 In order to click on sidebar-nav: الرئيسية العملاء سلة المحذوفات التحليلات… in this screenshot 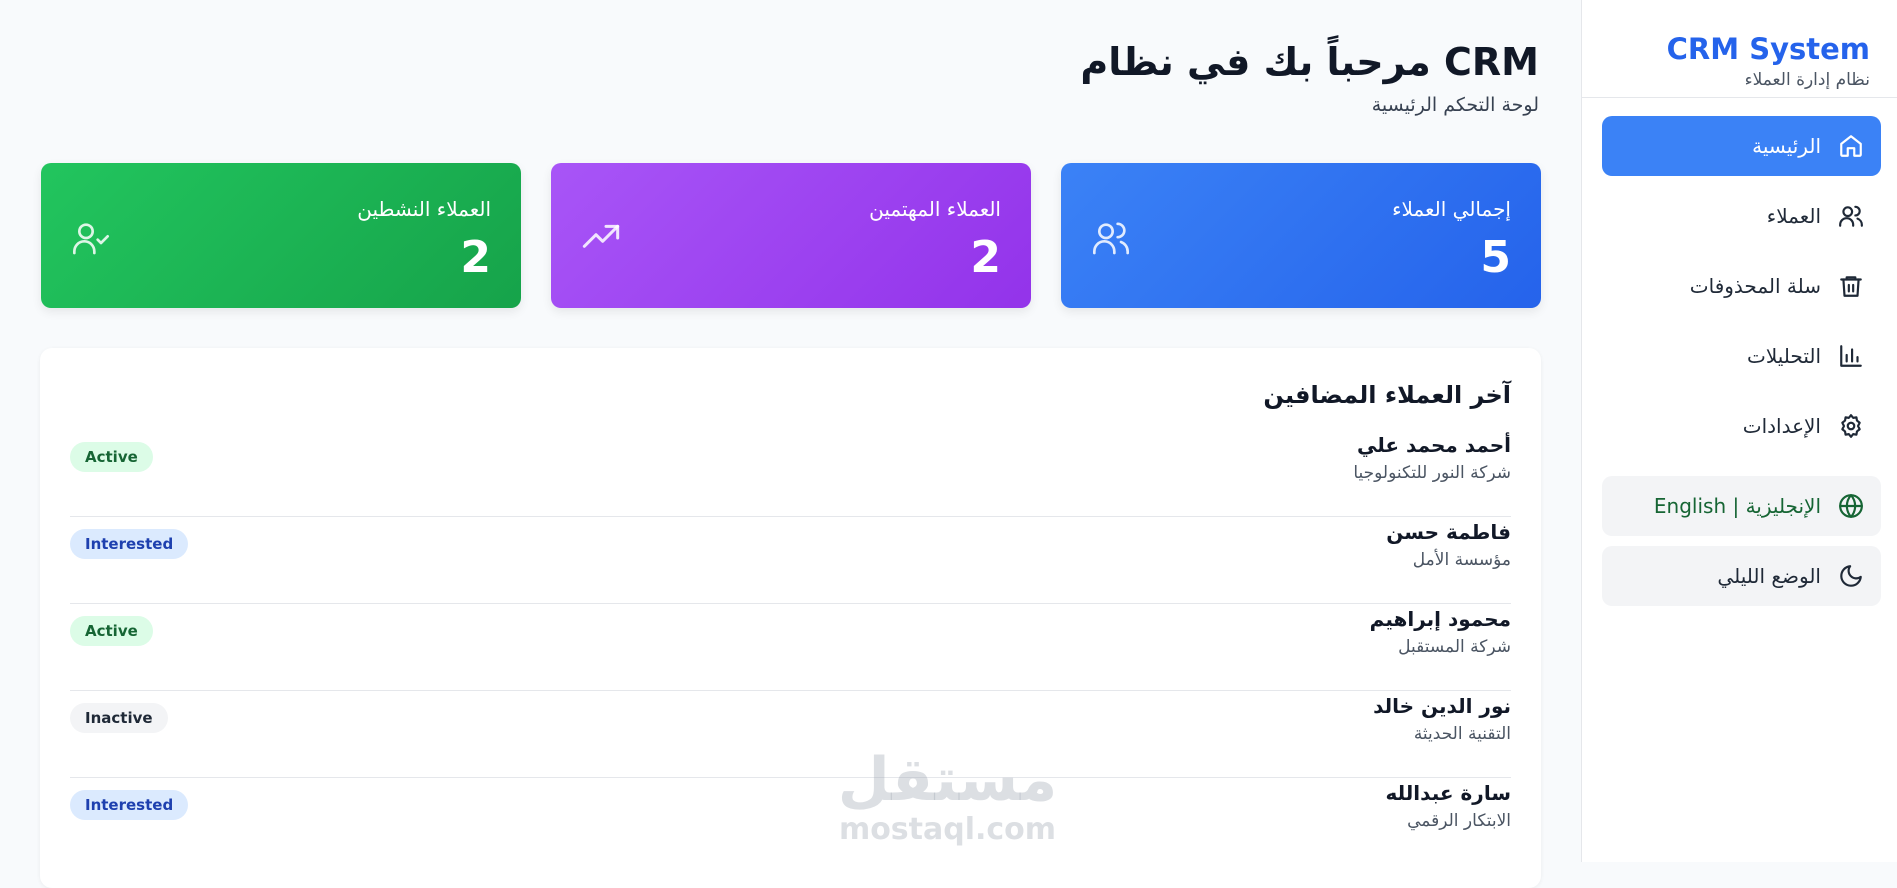, I will do `click(1739, 352)`.